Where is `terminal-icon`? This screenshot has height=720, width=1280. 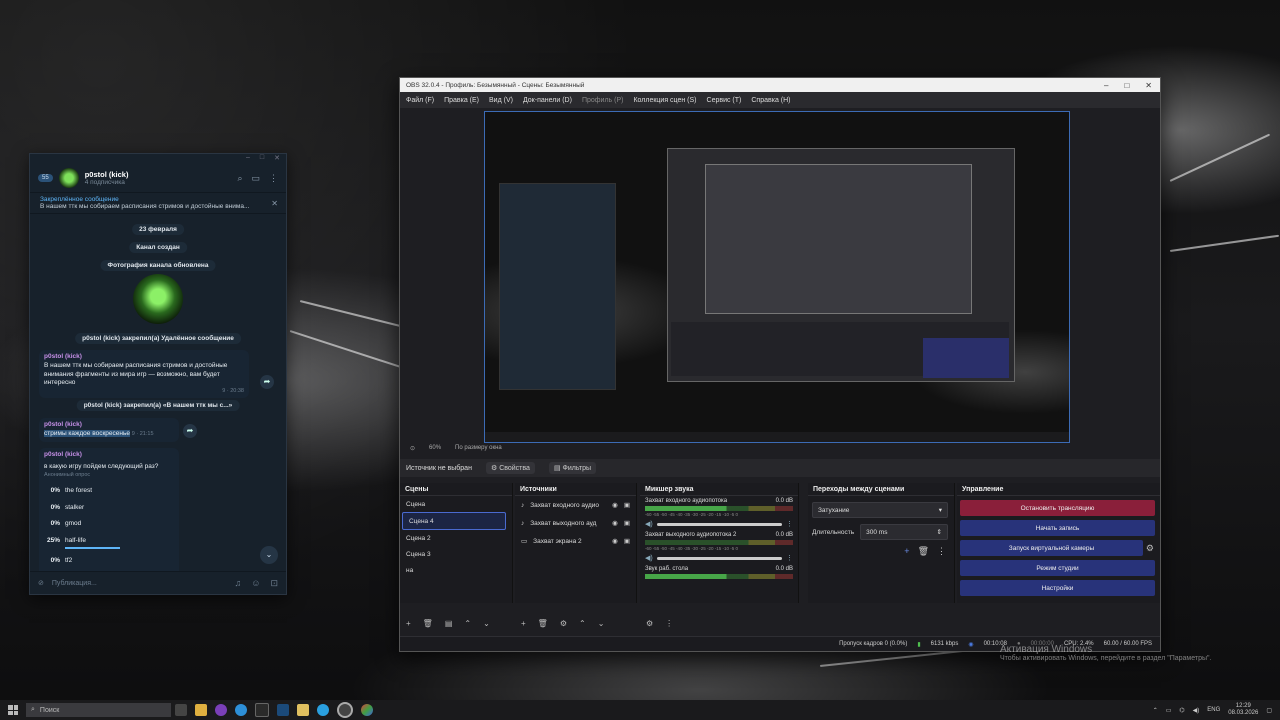 terminal-icon is located at coordinates (262, 710).